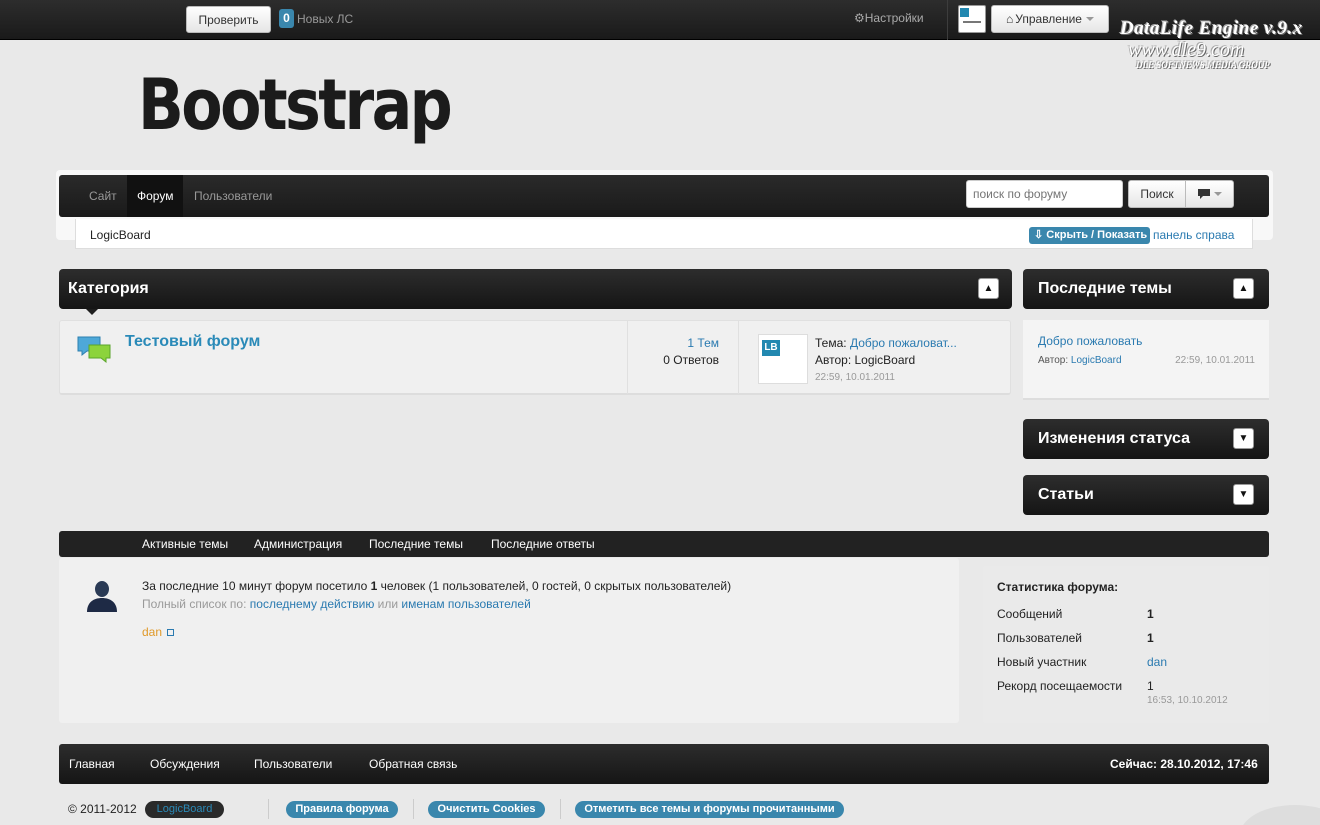 This screenshot has width=1320, height=825. I want to click on by-activity-link: последнему действию, so click(312, 604).